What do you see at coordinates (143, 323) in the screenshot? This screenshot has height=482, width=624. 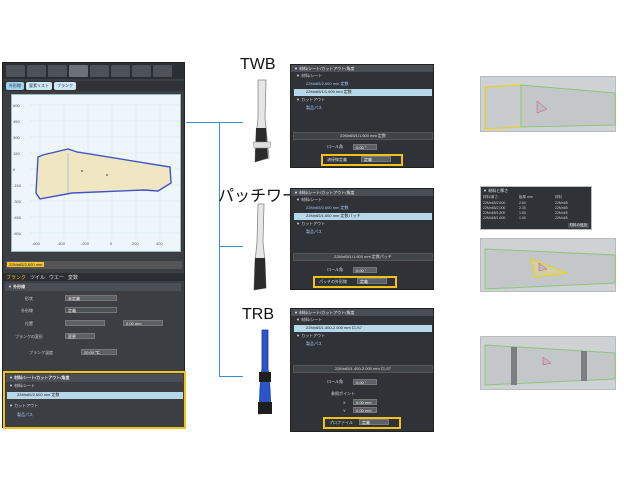 I see `position-value: 0.00 mm` at bounding box center [143, 323].